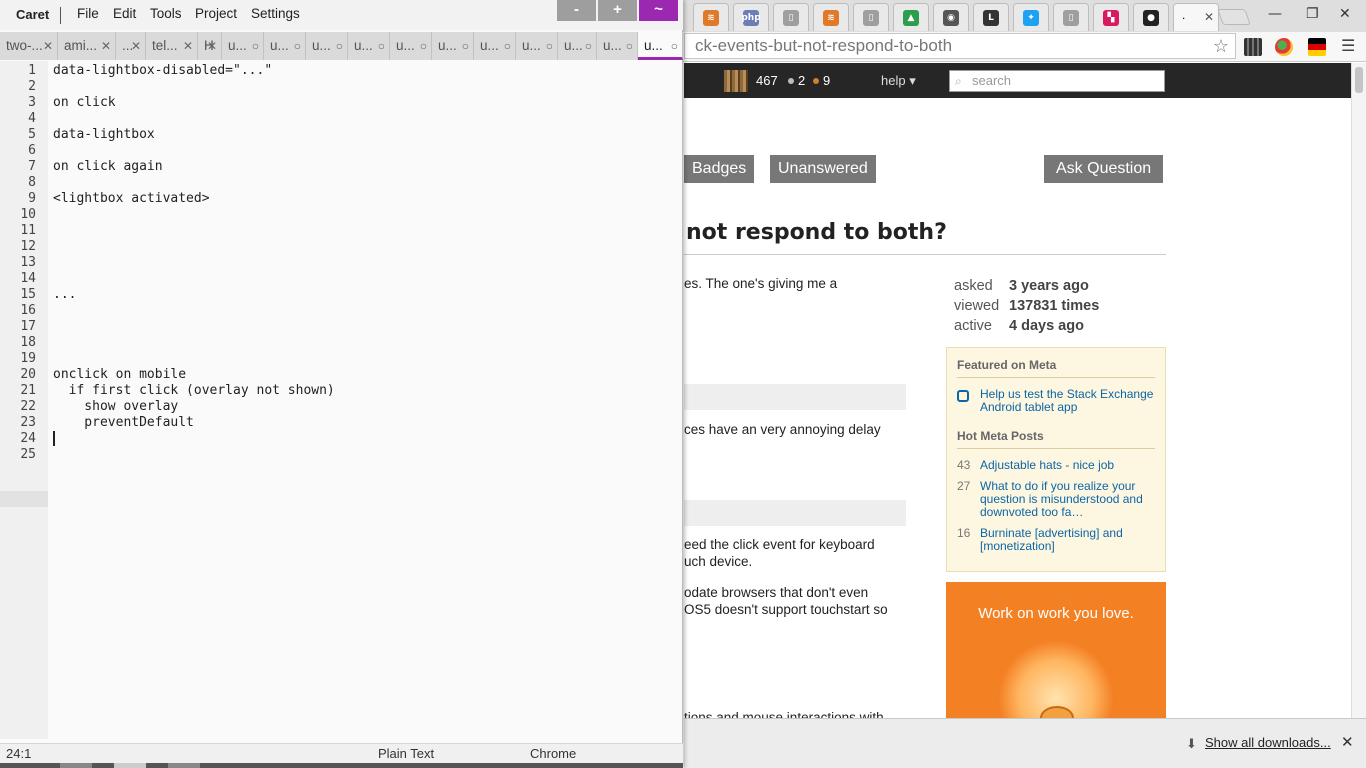  What do you see at coordinates (1358, 390) in the screenshot?
I see `page-scrollbar` at bounding box center [1358, 390].